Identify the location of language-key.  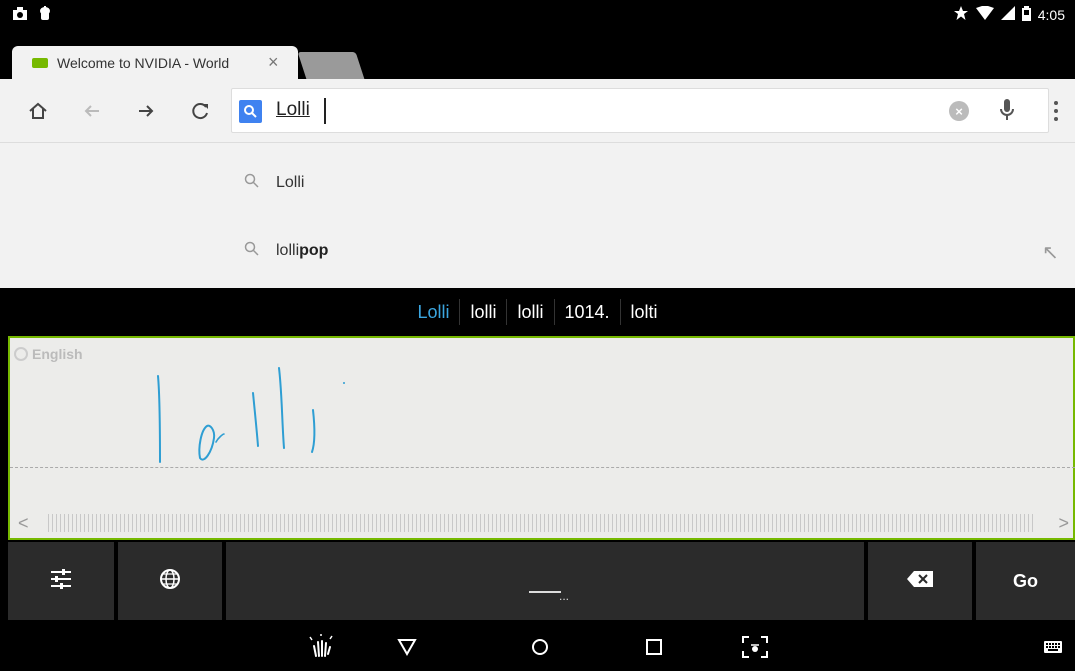
(170, 581).